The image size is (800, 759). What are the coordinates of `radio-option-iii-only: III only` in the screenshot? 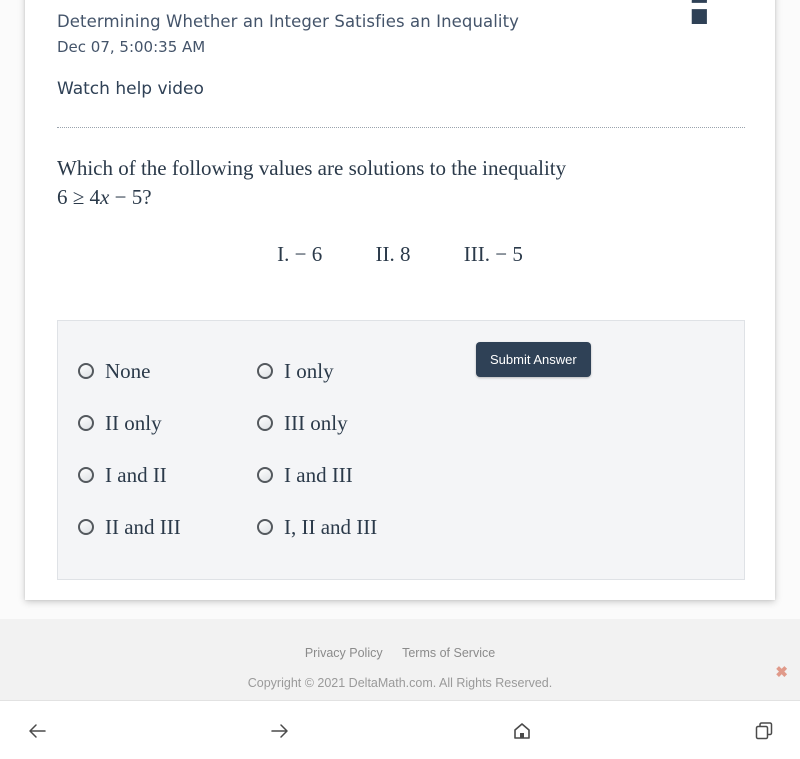 It's located at (317, 423).